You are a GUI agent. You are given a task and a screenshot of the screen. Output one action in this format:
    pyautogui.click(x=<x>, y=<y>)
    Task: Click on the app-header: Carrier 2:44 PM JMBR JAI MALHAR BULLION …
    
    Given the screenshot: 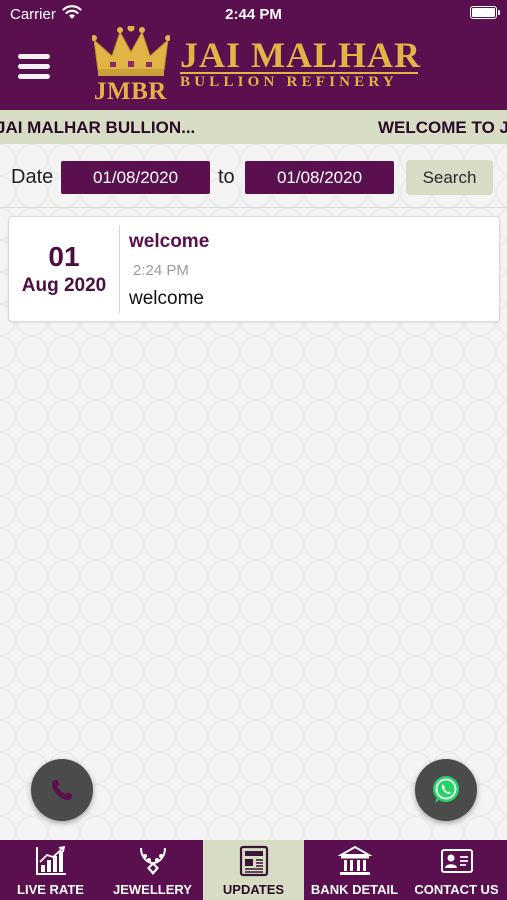 What is the action you would take?
    pyautogui.click(x=253, y=55)
    